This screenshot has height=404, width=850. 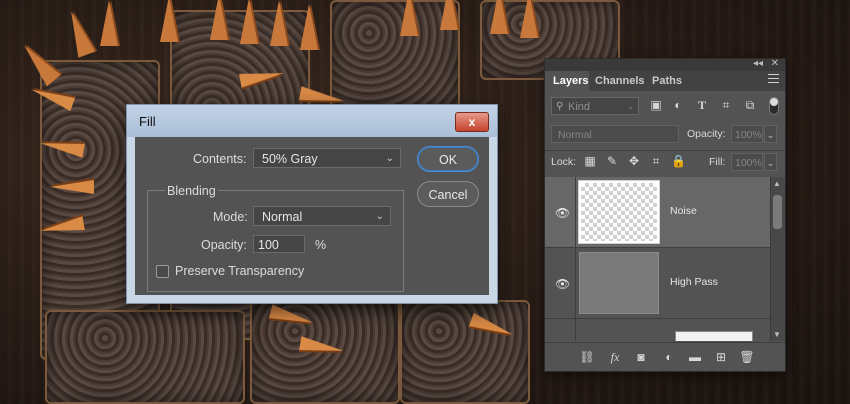 I want to click on adjustment-filter-icon: ◐, so click(x=678, y=105).